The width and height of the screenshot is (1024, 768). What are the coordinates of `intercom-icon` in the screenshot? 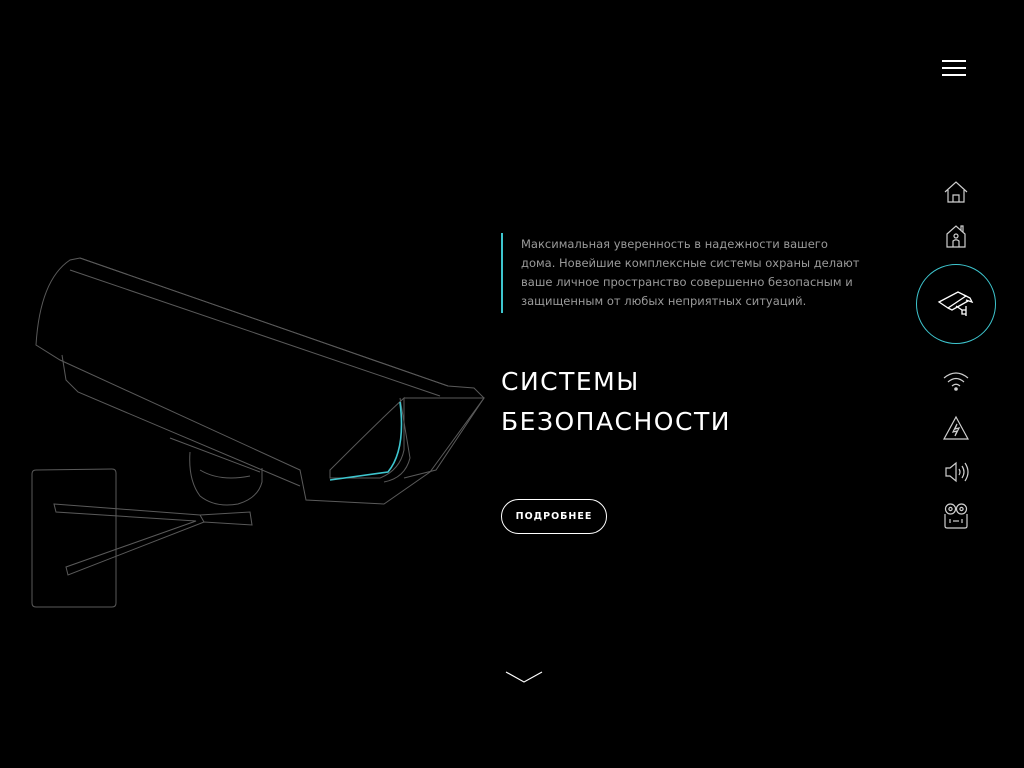 It's located at (956, 516).